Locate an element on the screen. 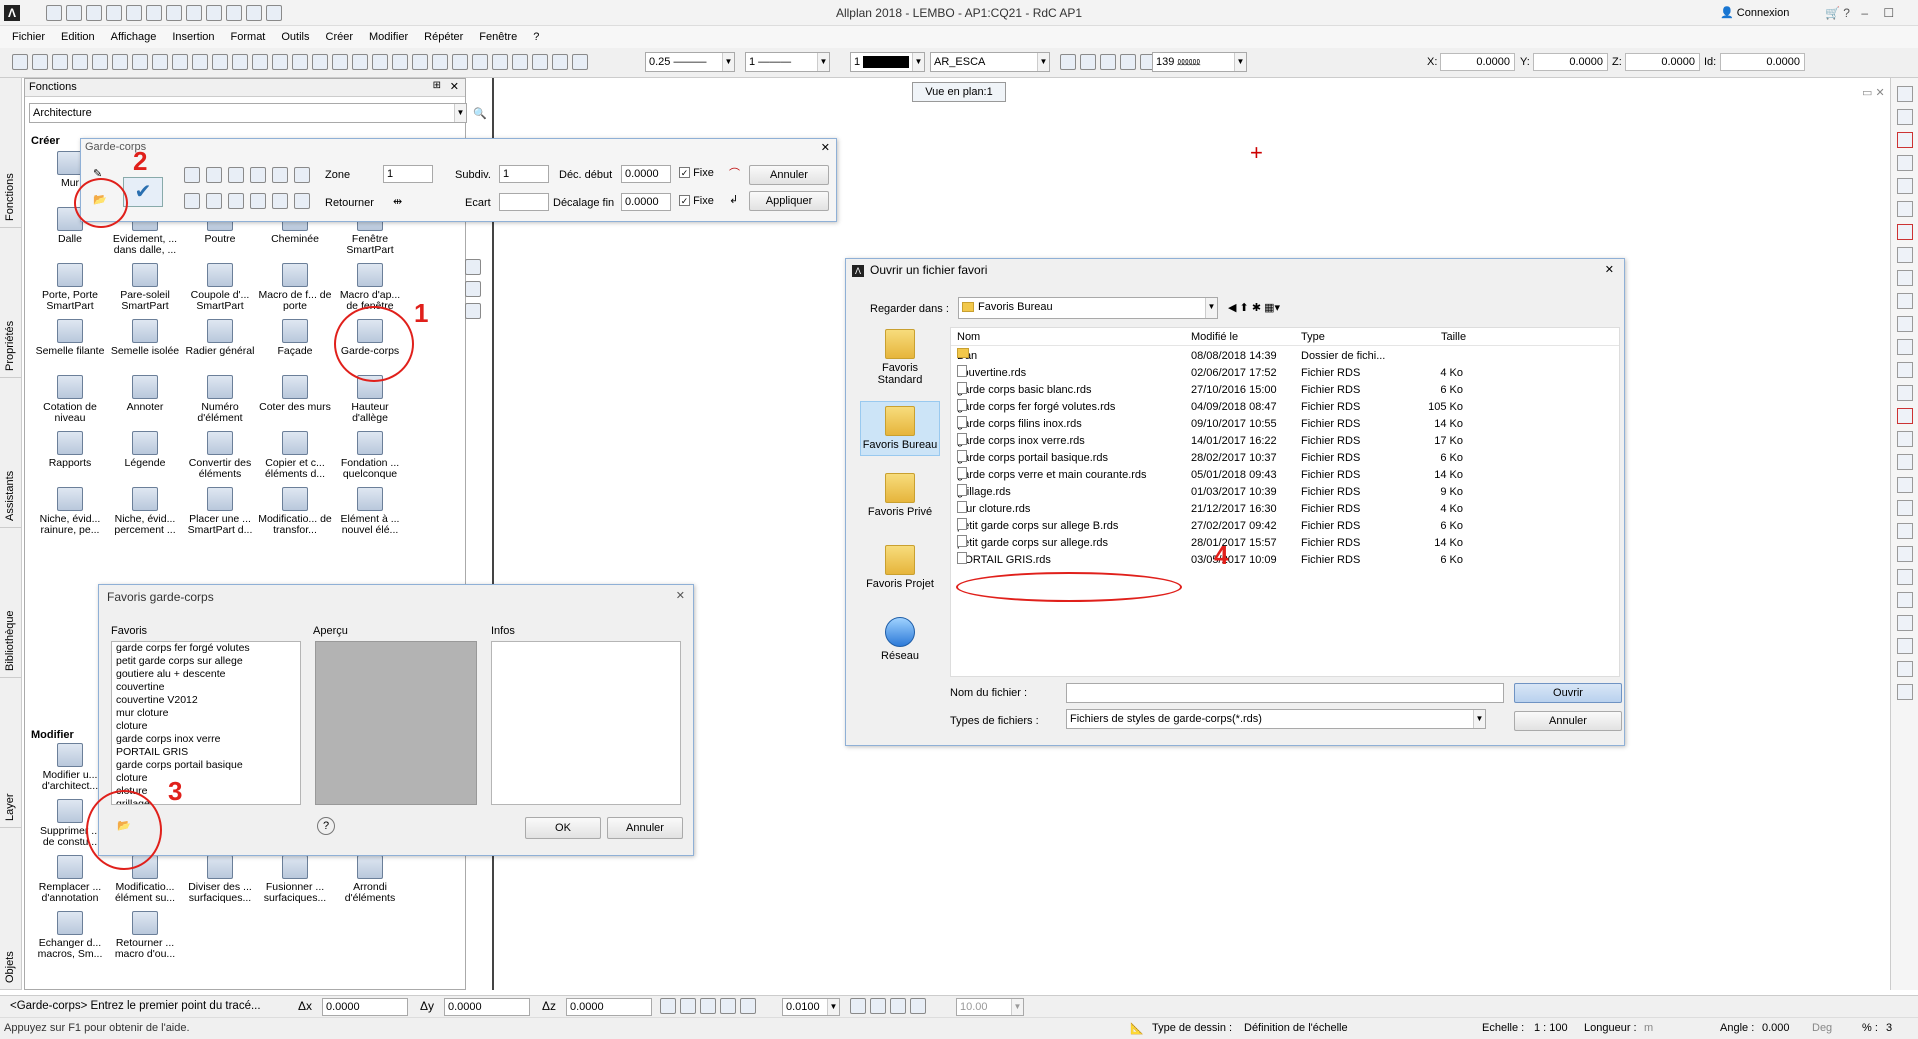 Image resolution: width=1918 pixels, height=1039 pixels. function-tool: Légende is located at coordinates (145, 450).